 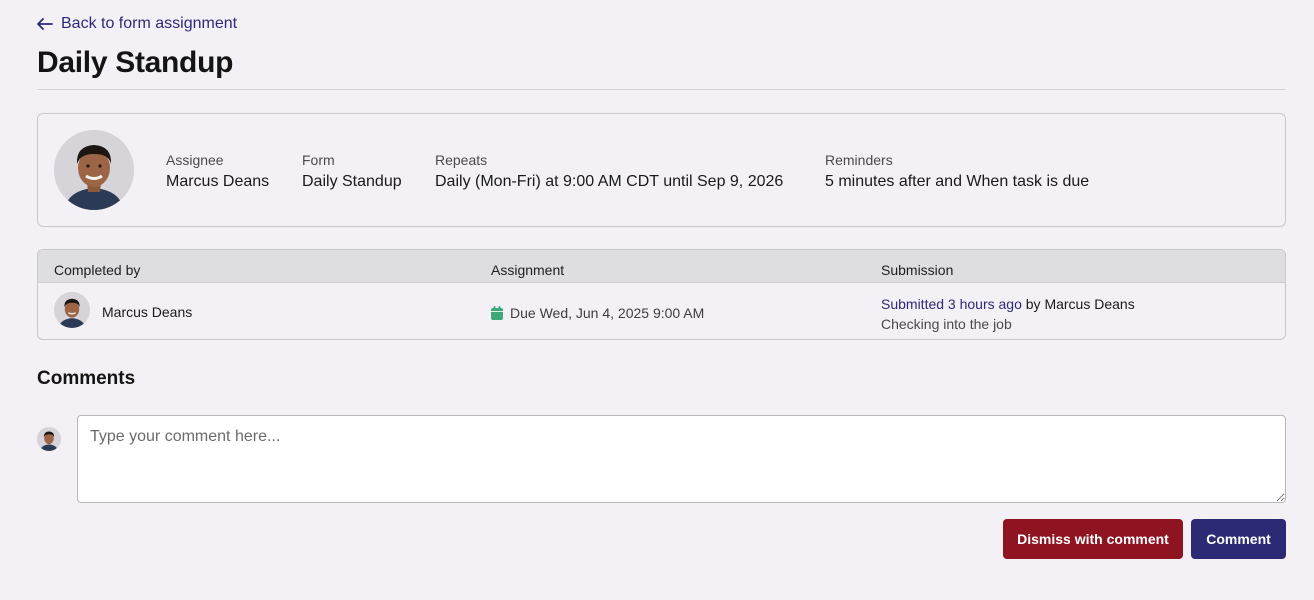 I want to click on assignment-due: Due Wed, Jun 4, 2025 9:00 AM, so click(x=597, y=313).